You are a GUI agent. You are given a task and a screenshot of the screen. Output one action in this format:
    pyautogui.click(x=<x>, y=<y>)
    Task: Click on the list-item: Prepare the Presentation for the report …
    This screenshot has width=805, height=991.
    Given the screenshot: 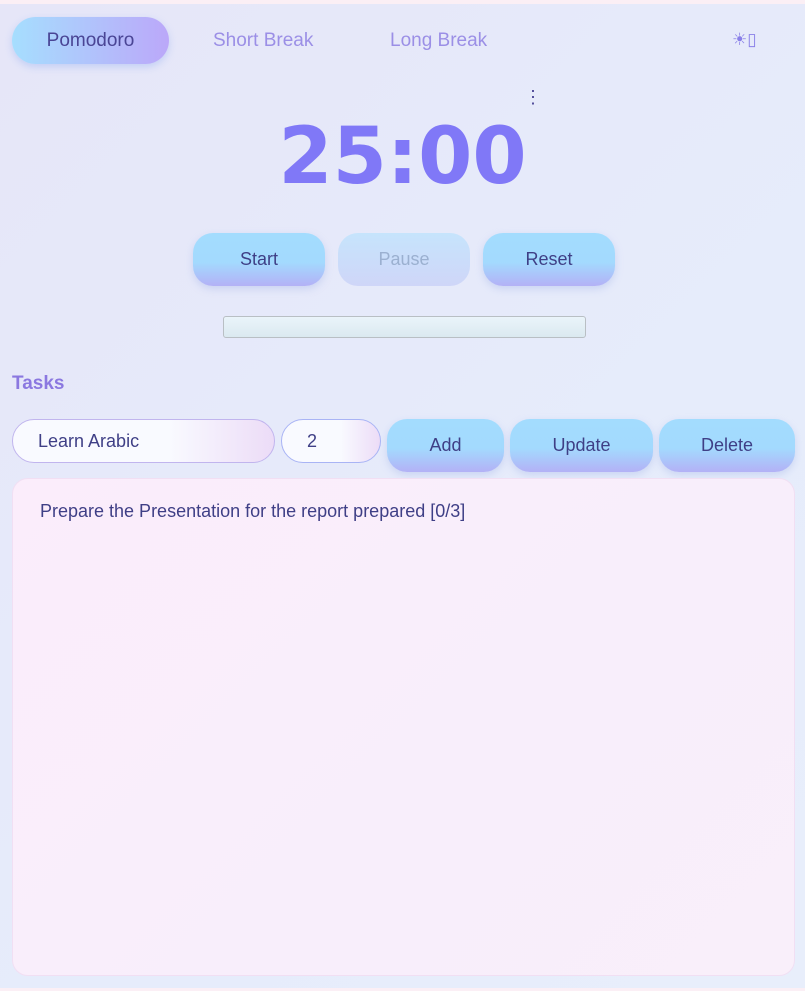 What is the action you would take?
    pyautogui.click(x=403, y=500)
    